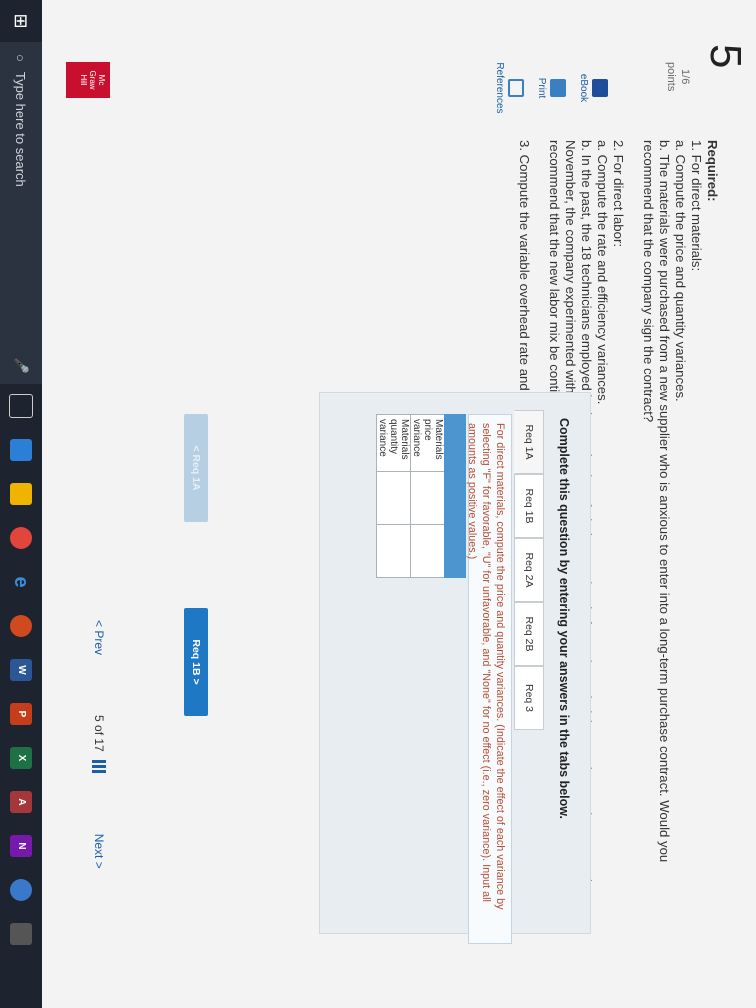  Describe the element at coordinates (393, 443) in the screenshot. I see `row-label: Materials quantity variance` at that location.